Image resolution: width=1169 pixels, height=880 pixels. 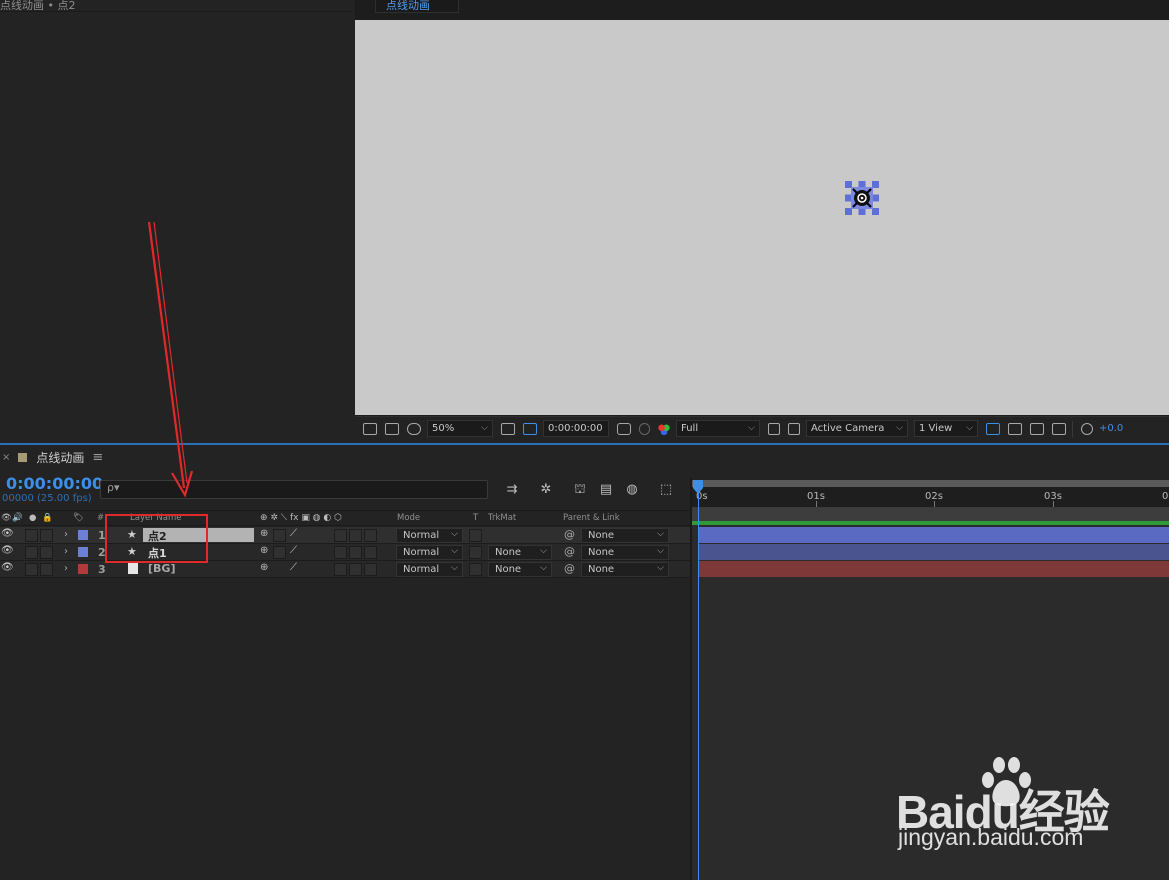 What do you see at coordinates (460, 428) in the screenshot?
I see `zoom-dropdown: 50% ⌵` at bounding box center [460, 428].